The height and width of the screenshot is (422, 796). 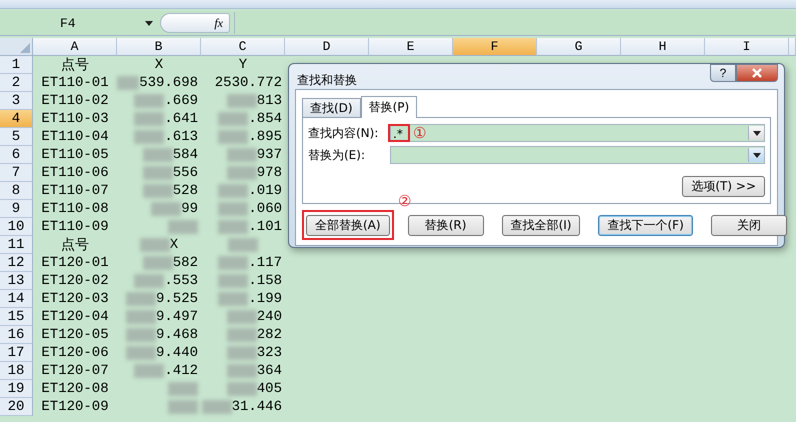 What do you see at coordinates (16, 245) in the screenshot?
I see `row-header: 11` at bounding box center [16, 245].